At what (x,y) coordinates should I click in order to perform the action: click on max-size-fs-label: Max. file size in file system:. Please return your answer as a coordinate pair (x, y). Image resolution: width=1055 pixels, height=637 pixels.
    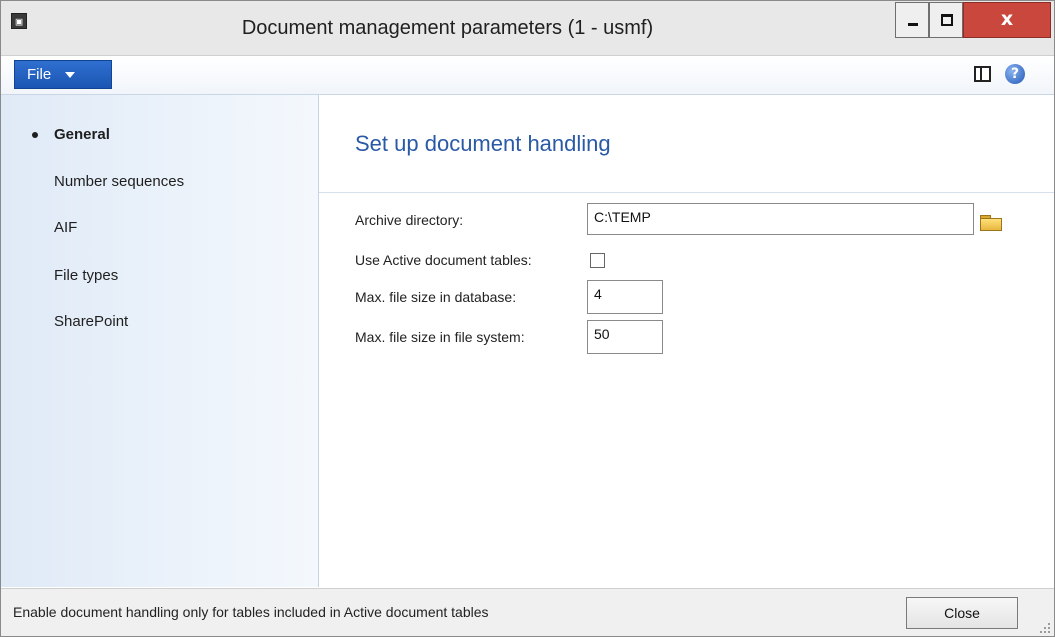
    Looking at the image, I should click on (440, 337).